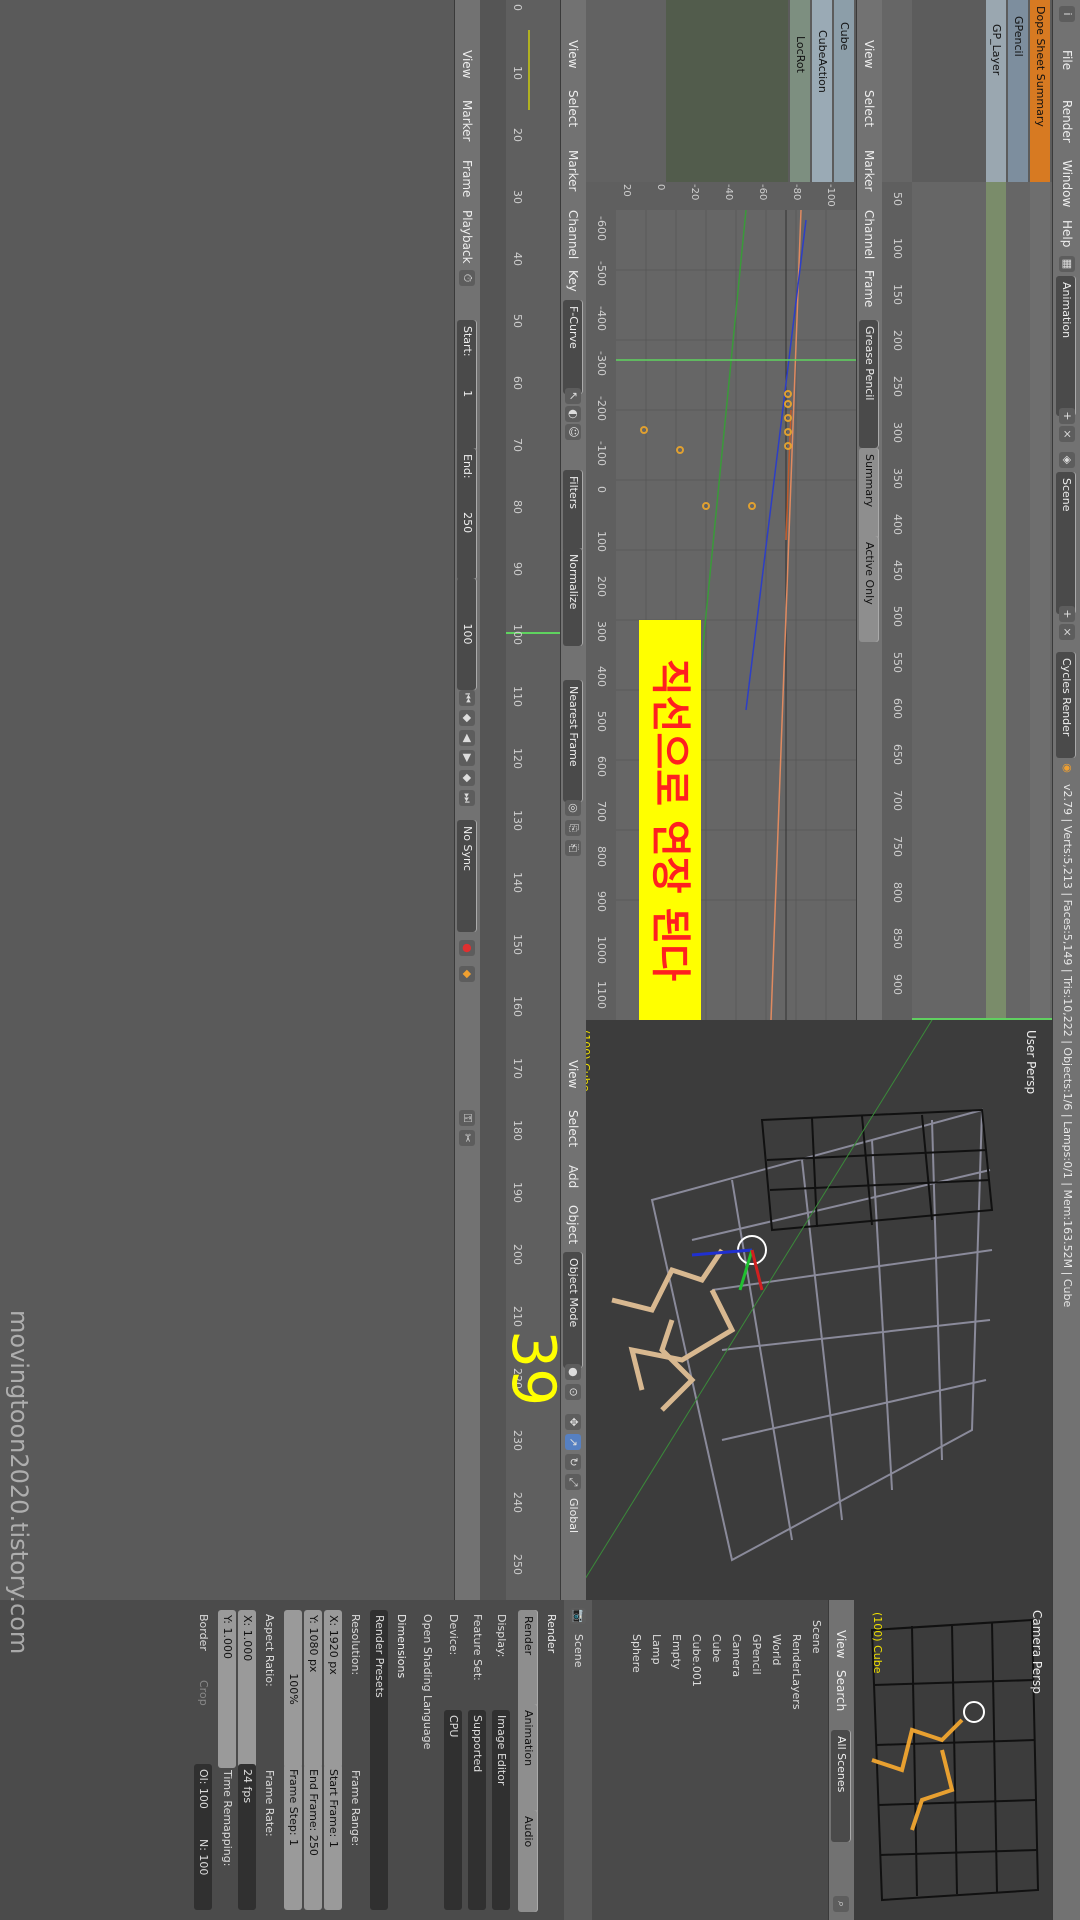  What do you see at coordinates (578, 1616) in the screenshot?
I see `render-context-icon: 📷` at bounding box center [578, 1616].